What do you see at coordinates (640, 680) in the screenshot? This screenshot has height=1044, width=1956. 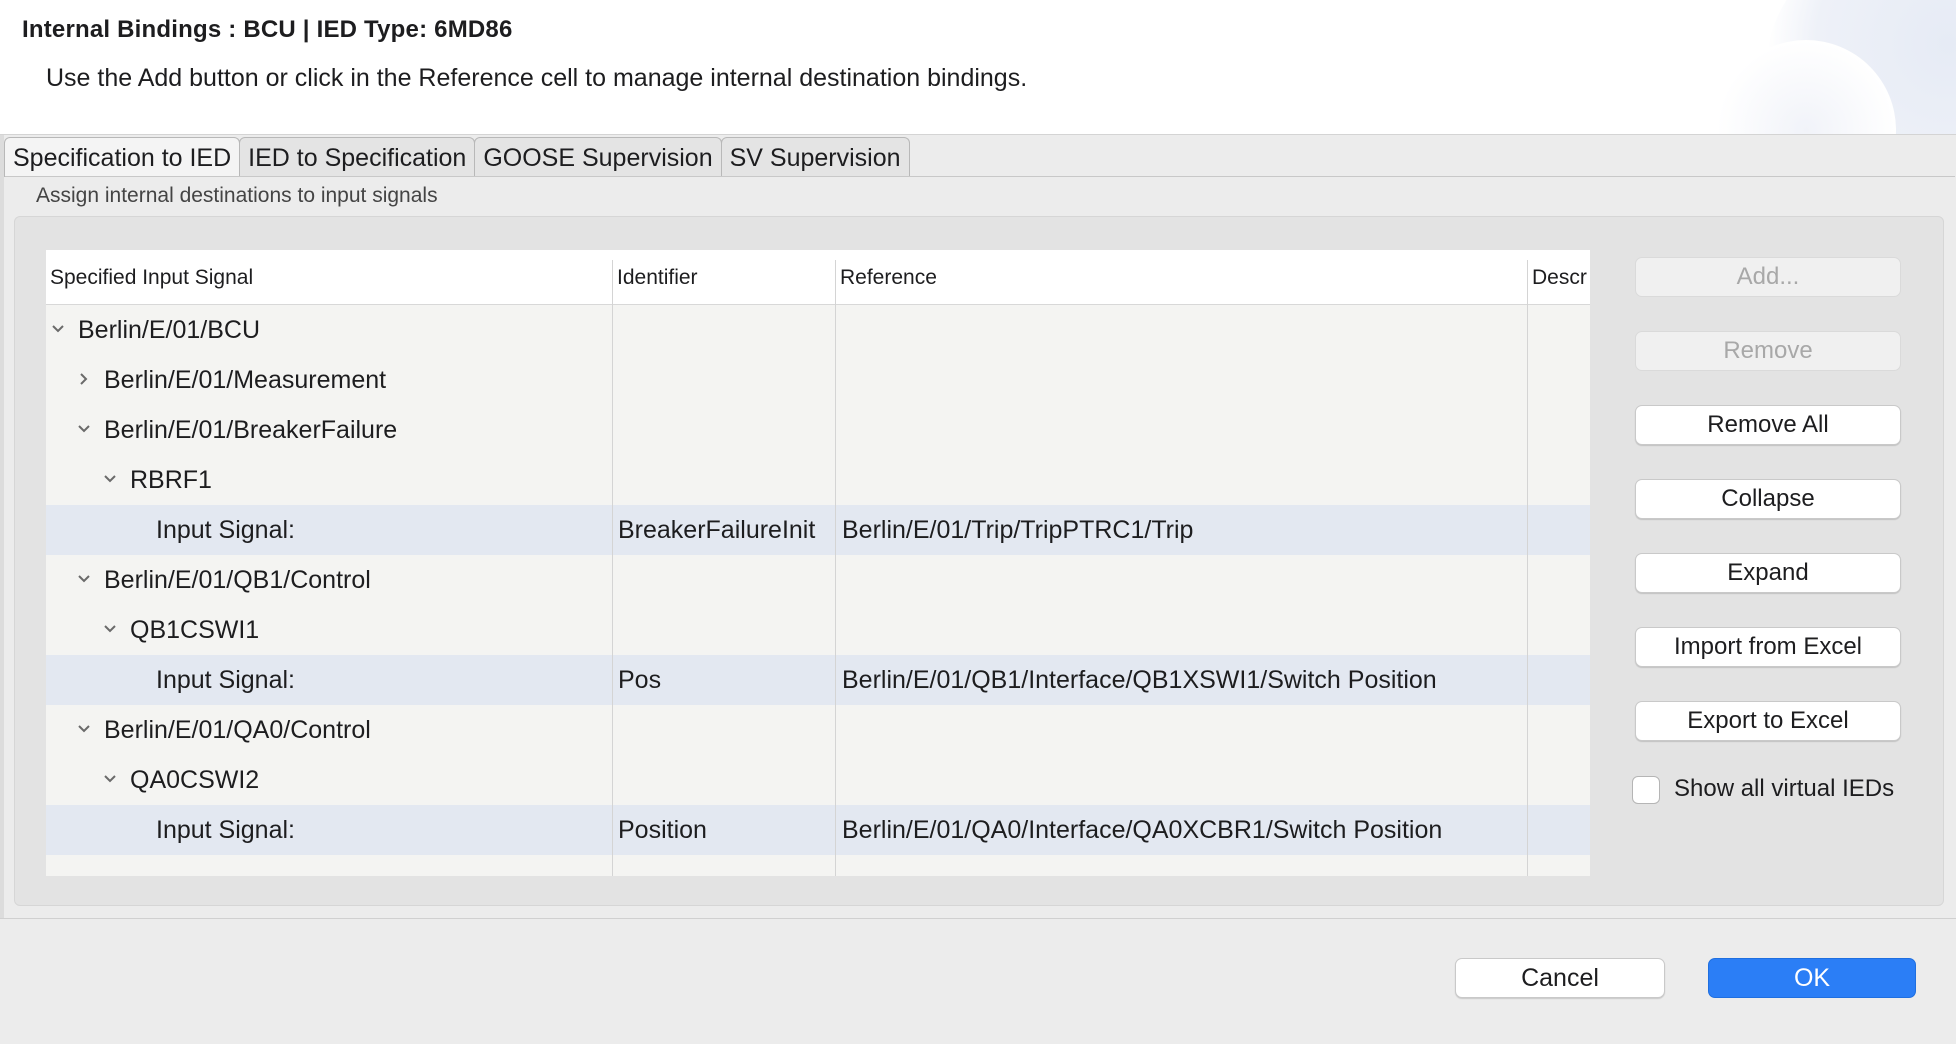 I see `cell-identifier: Pos` at bounding box center [640, 680].